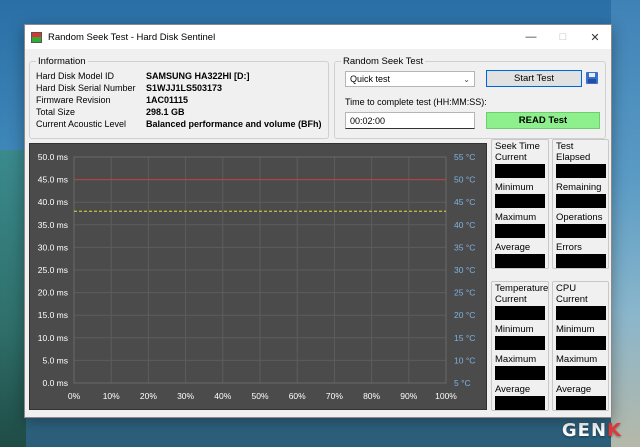 This screenshot has width=640, height=447. What do you see at coordinates (184, 88) in the screenshot?
I see `info-value: S1WJJ1LS503173` at bounding box center [184, 88].